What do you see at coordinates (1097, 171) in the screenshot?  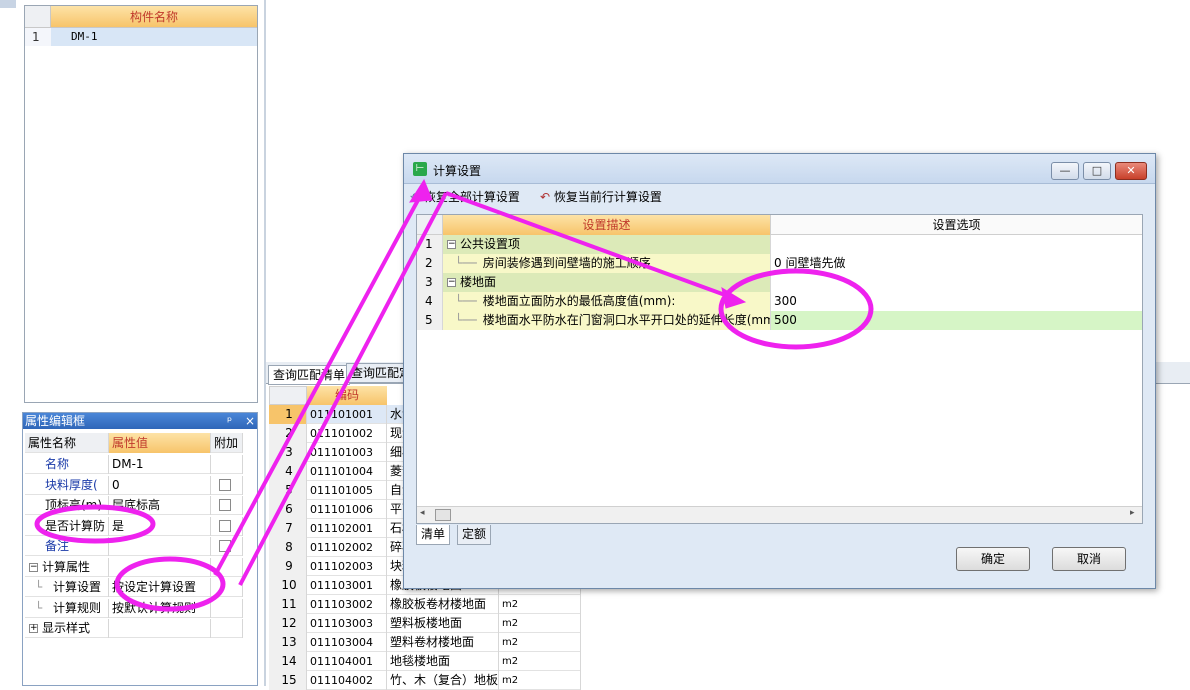 I see `maximize-icon: □` at bounding box center [1097, 171].